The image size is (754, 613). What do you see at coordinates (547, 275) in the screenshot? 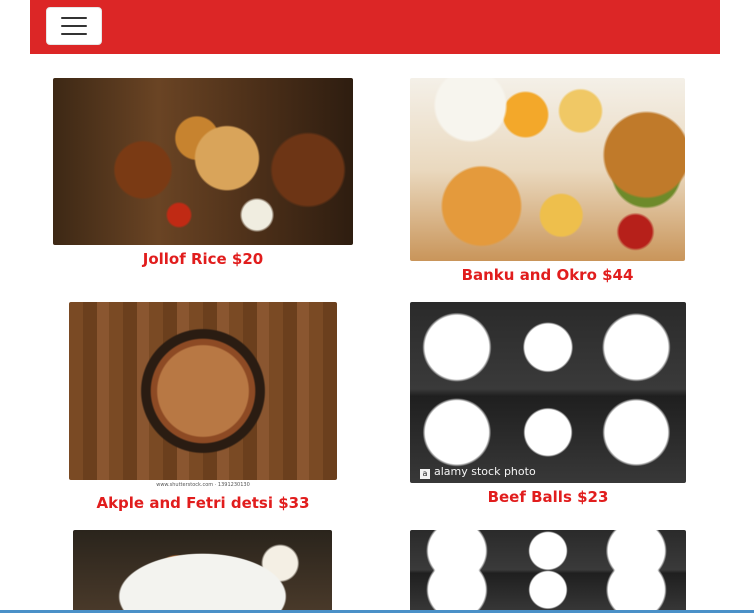
I see `menu-item-caption: Banku and Okro $44` at bounding box center [547, 275].